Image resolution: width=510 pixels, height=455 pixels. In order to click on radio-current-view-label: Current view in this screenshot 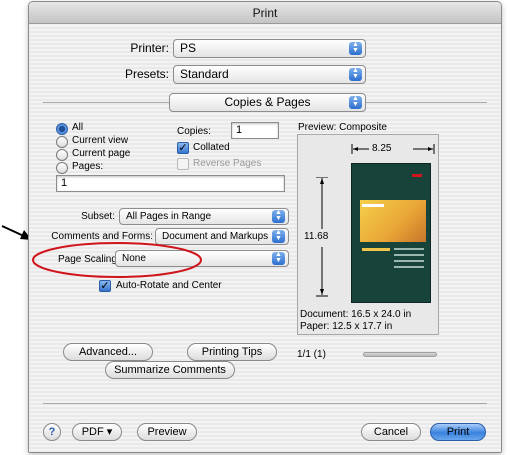, I will do `click(100, 140)`.